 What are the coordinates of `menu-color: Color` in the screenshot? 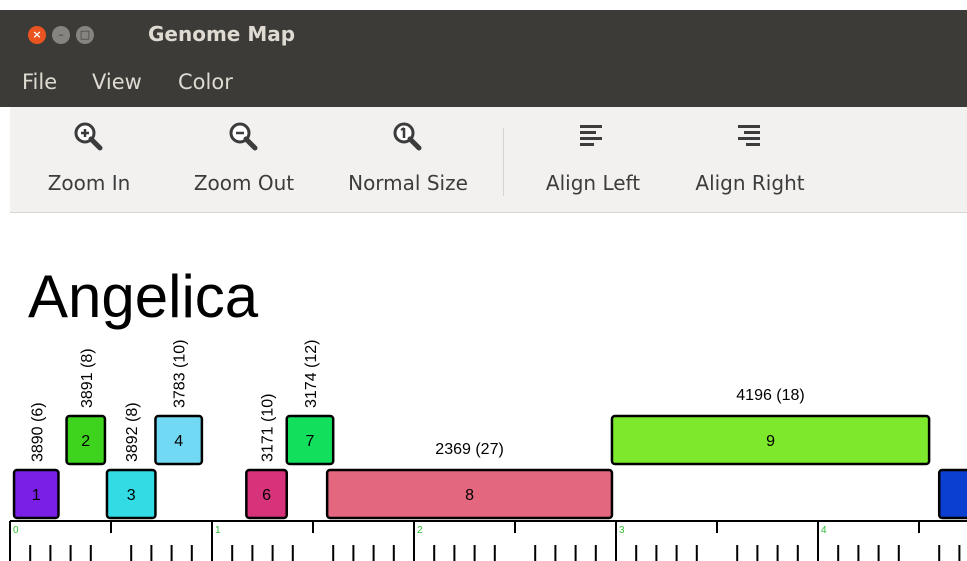 It's located at (205, 82).